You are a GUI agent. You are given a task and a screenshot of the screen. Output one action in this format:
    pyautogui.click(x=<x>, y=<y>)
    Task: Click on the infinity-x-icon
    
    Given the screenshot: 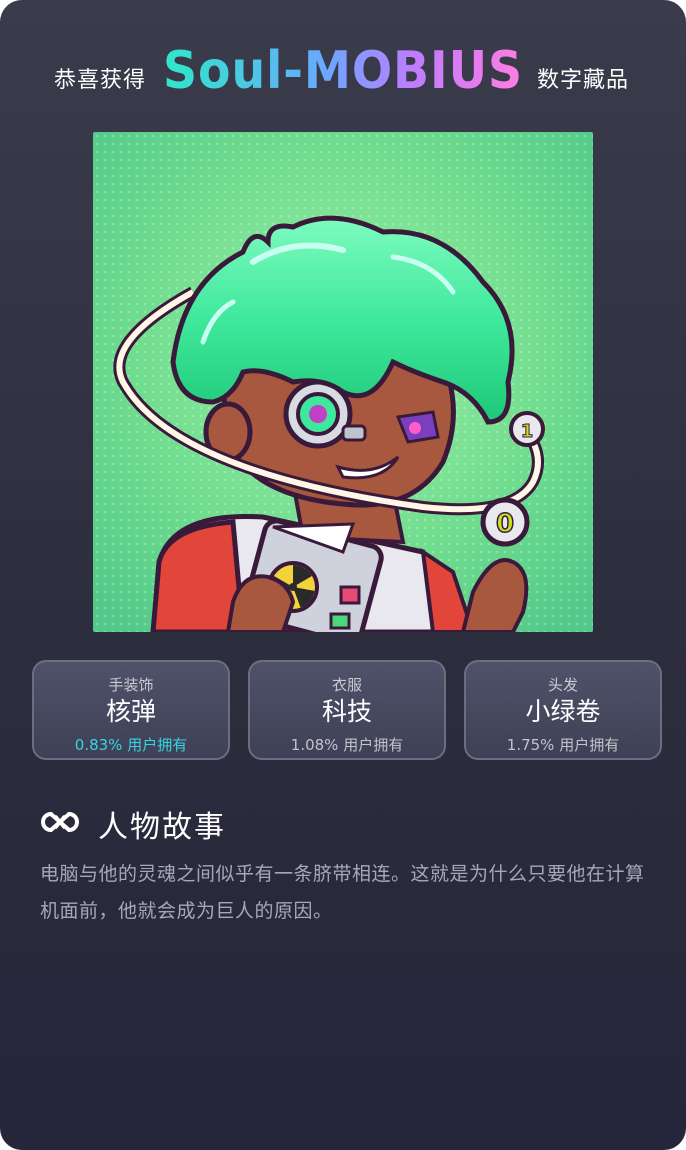 What is the action you would take?
    pyautogui.click(x=60, y=822)
    